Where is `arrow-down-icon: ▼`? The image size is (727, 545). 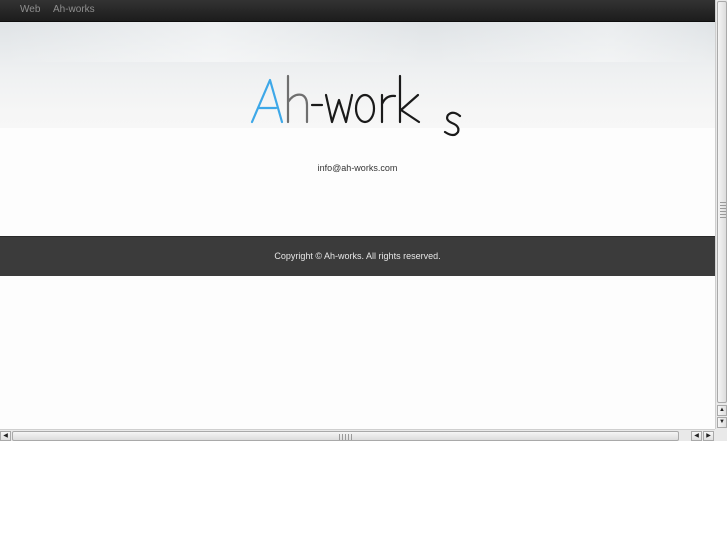
arrow-down-icon: ▼ is located at coordinates (722, 422).